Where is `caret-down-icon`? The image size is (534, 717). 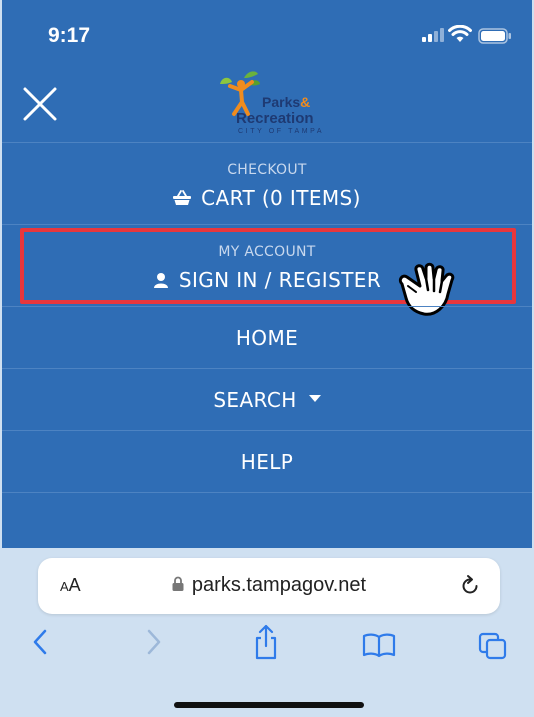 caret-down-icon is located at coordinates (314, 398).